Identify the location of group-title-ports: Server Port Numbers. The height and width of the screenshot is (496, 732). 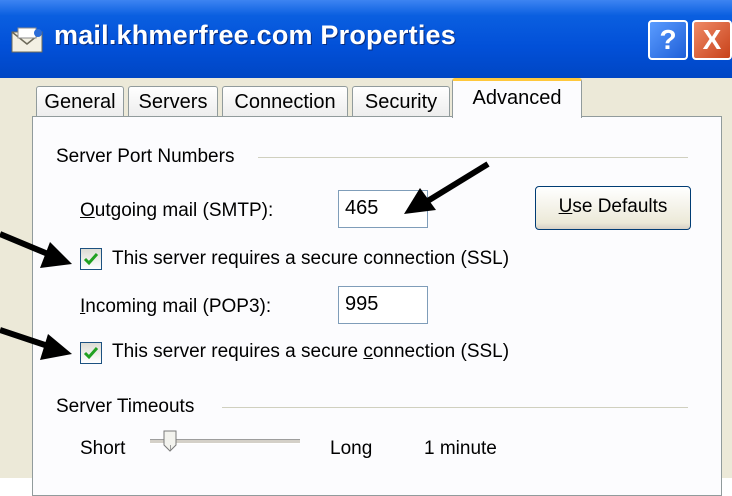
(148, 157).